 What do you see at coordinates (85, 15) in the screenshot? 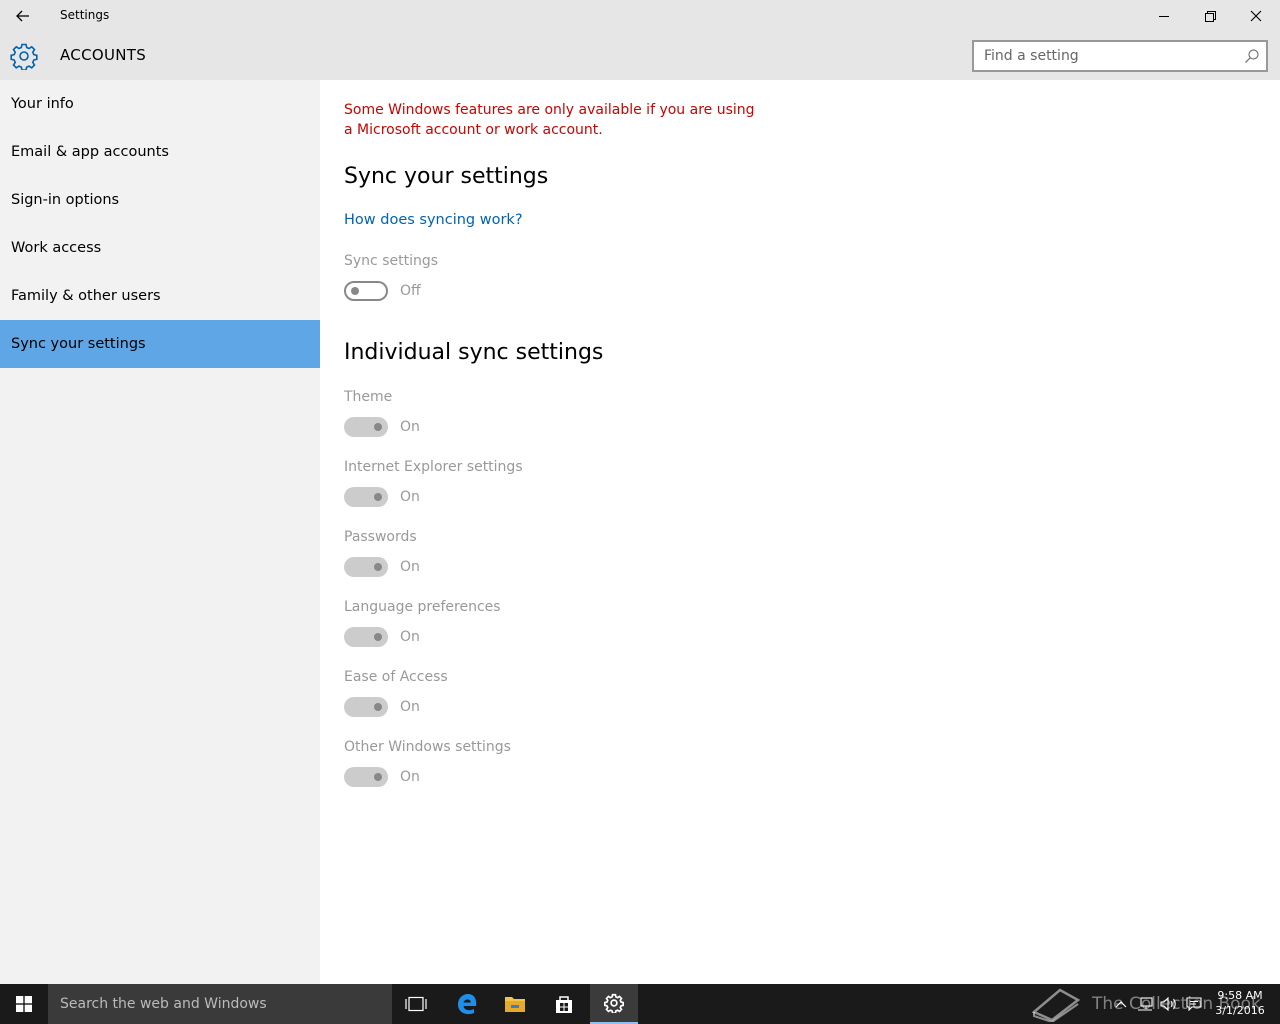
I see `window-title: Settings` at bounding box center [85, 15].